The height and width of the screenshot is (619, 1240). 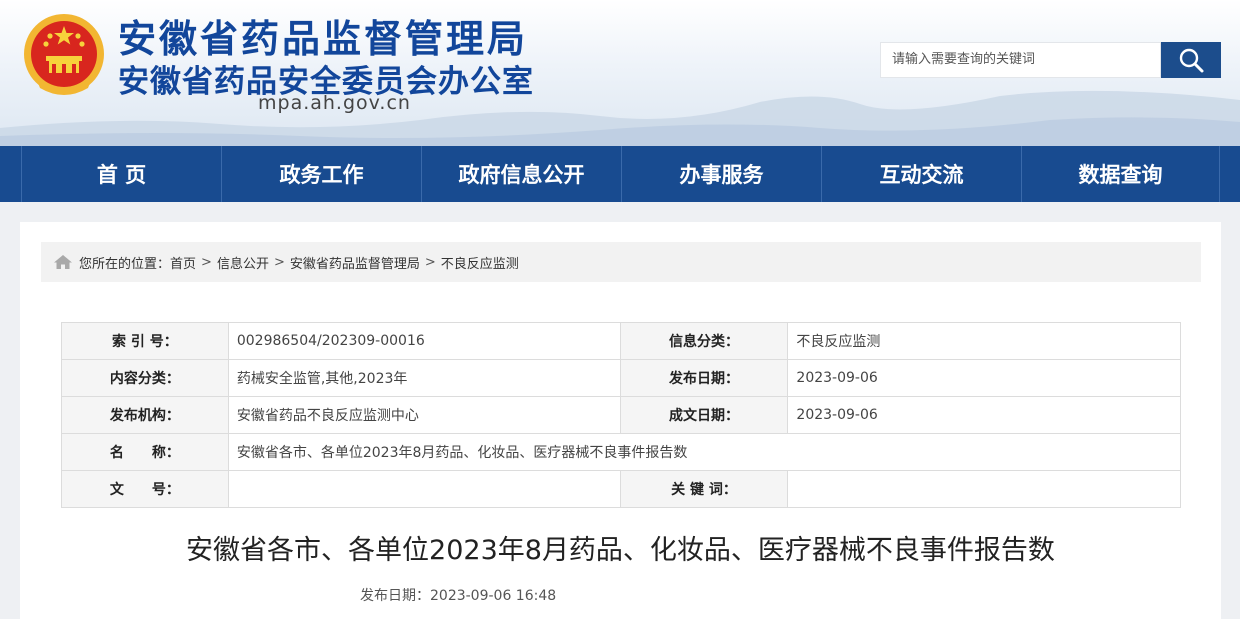 I want to click on site-title: 安徽省药品监督管理局, so click(x=323, y=39).